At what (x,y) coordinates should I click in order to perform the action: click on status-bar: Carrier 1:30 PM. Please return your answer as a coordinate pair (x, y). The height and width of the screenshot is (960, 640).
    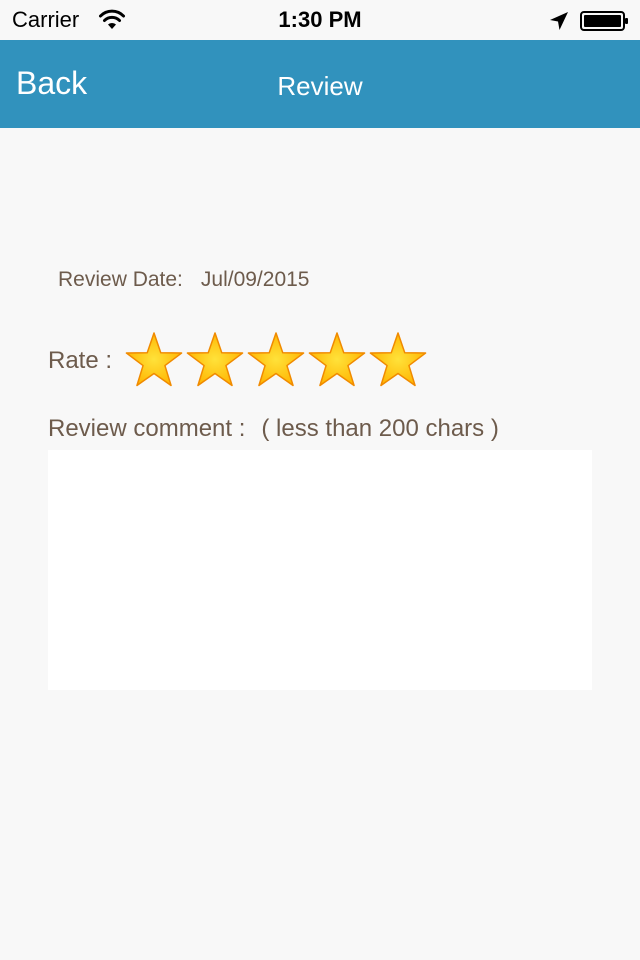
    Looking at the image, I should click on (320, 20).